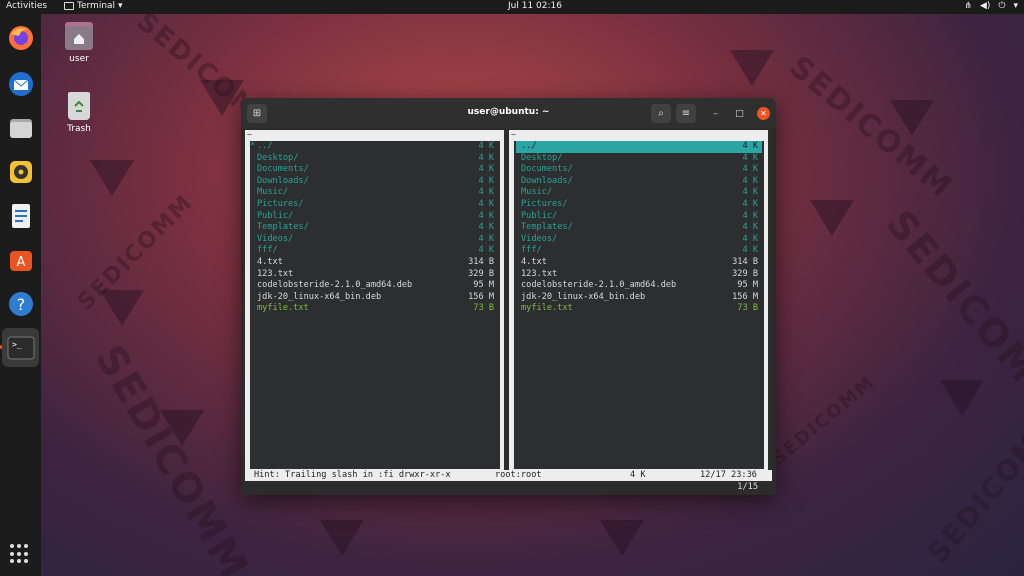 This screenshot has height=576, width=1024. What do you see at coordinates (79, 113) in the screenshot?
I see `desktop-icon-trash: Trash` at bounding box center [79, 113].